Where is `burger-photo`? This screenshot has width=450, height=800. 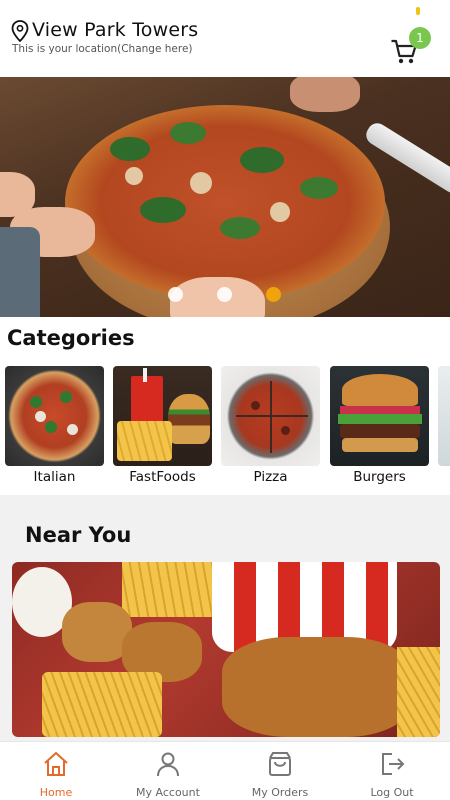
burger-photo is located at coordinates (379, 416).